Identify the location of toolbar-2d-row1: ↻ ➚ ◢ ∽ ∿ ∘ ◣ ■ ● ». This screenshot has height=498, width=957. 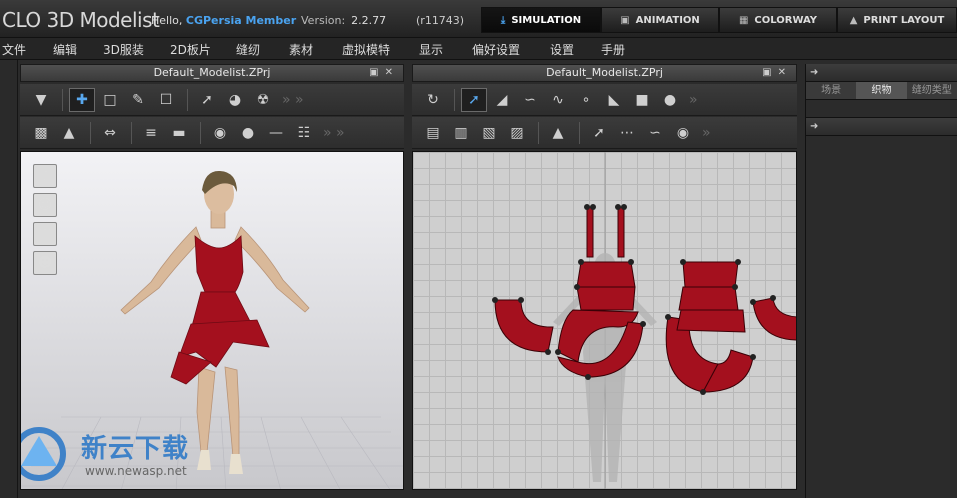
(604, 100).